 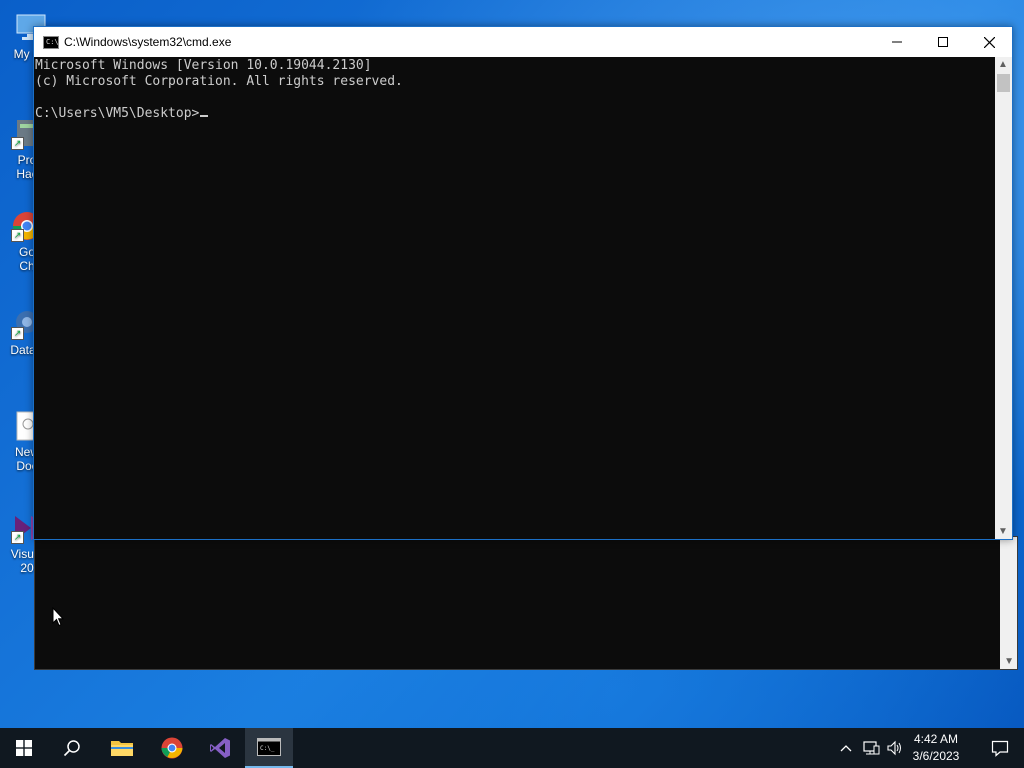 I want to click on scrollbar-thumb, so click(x=1003, y=83).